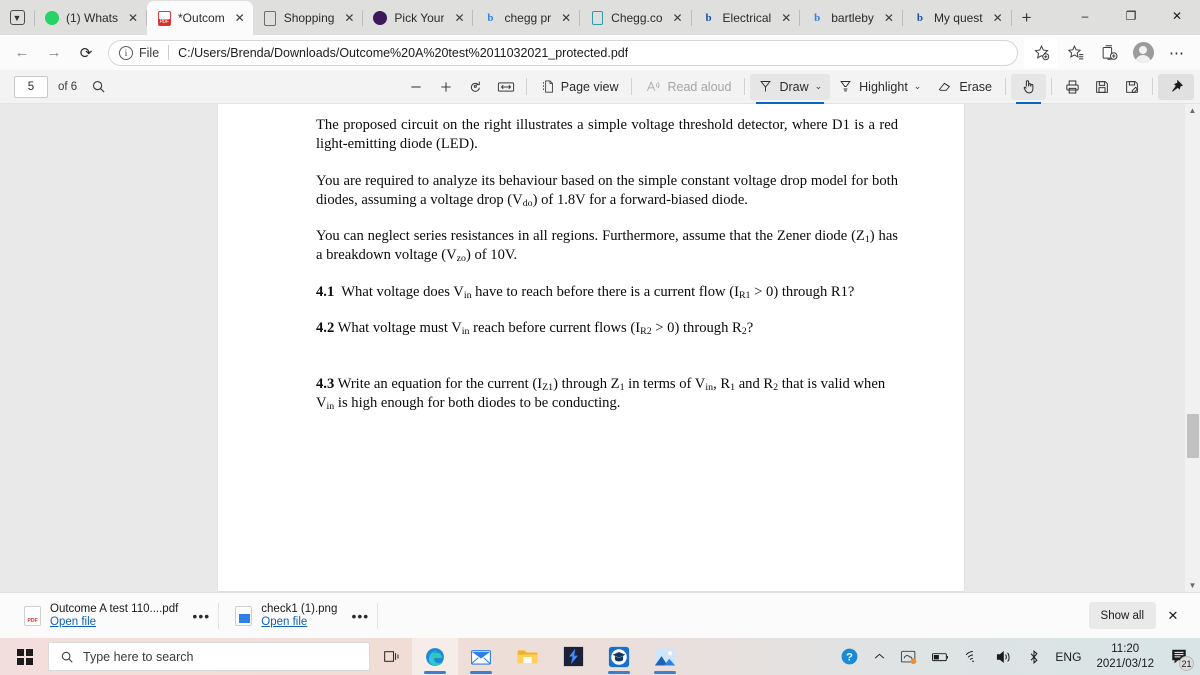 Image resolution: width=1200 pixels, height=675 pixels. I want to click on save-as-button, so click(1132, 87).